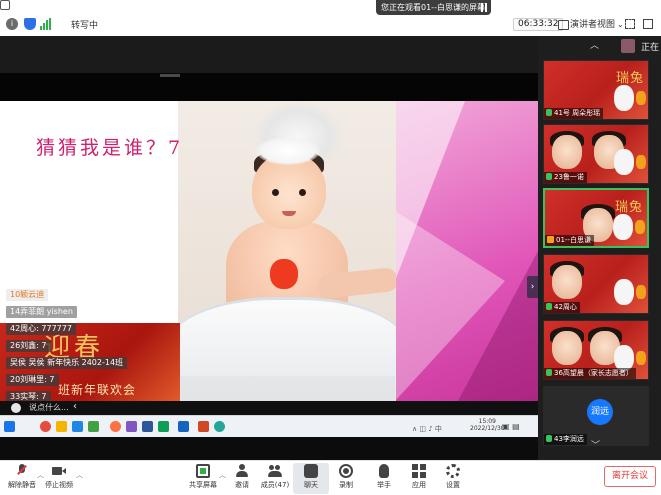 The image size is (661, 495). I want to click on stop-video-button: 停止视频, so click(59, 478).